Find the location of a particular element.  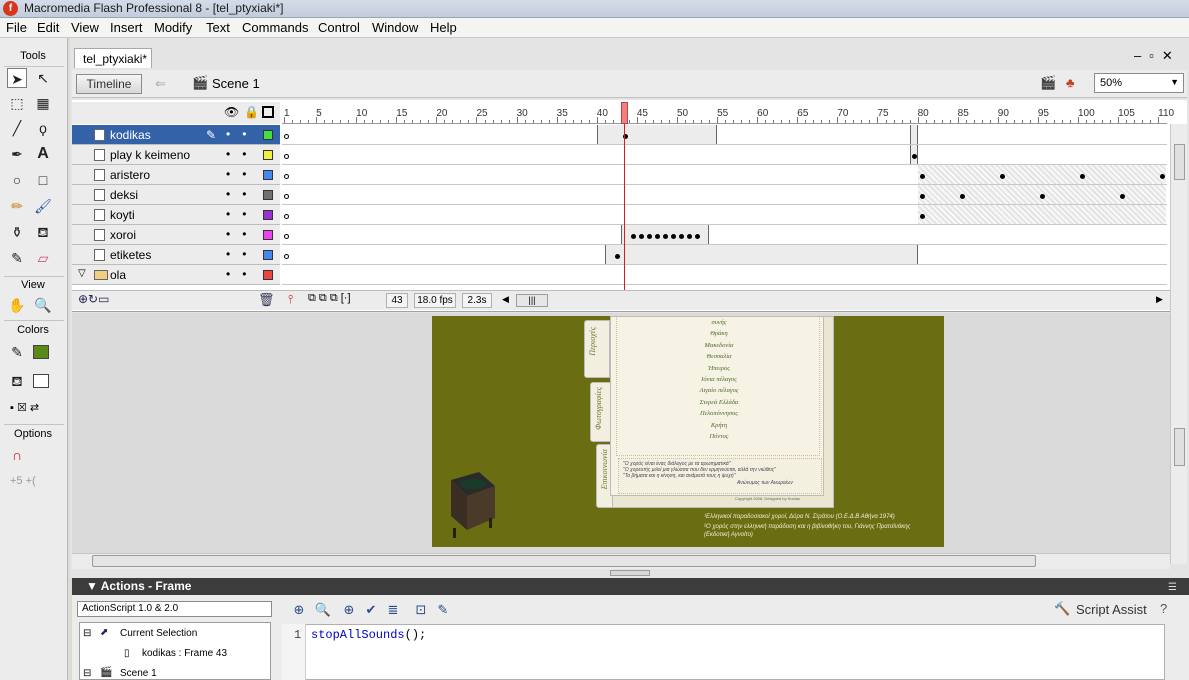

tree-item-frame: kodikas : Frame 43 is located at coordinates (184, 653).